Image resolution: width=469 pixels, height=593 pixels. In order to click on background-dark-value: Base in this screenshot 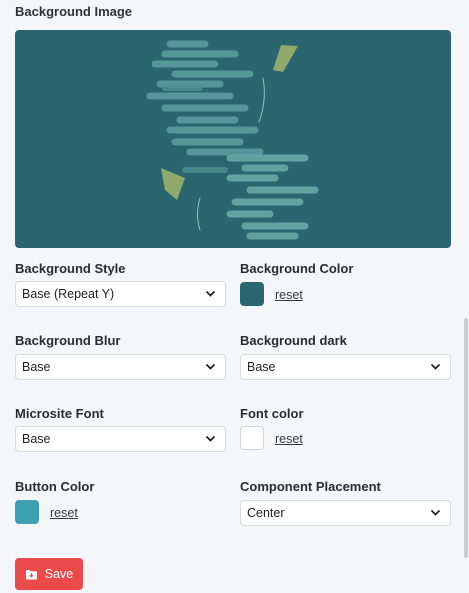, I will do `click(261, 367)`.